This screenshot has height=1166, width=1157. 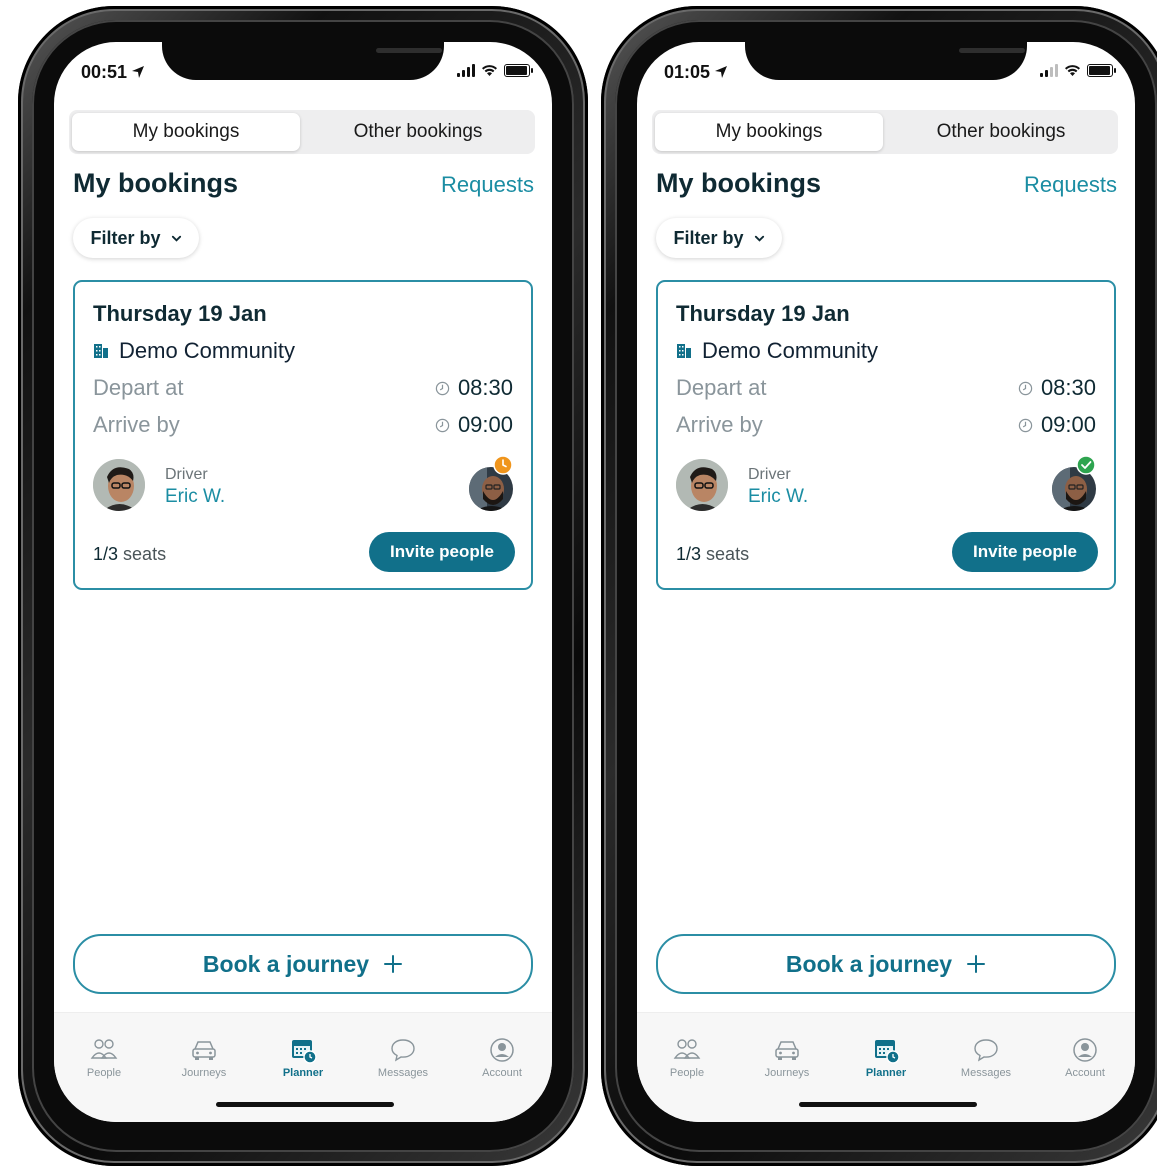 What do you see at coordinates (869, 963) in the screenshot?
I see `book-journey-label: Book a journey` at bounding box center [869, 963].